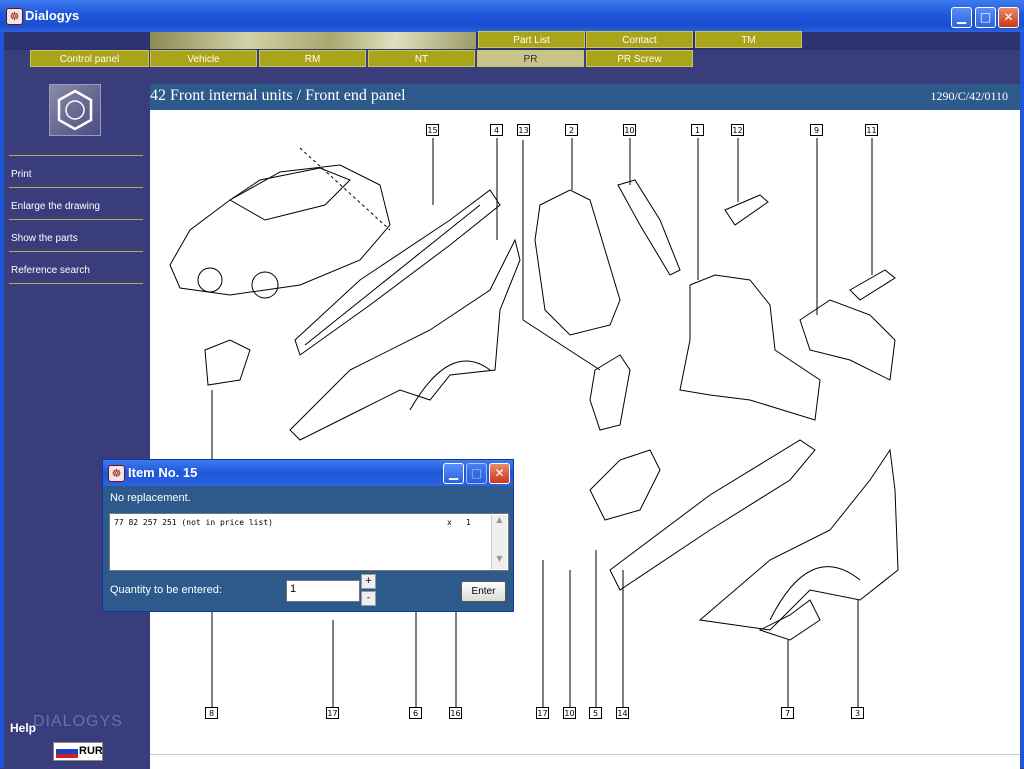 This screenshot has height=769, width=1024. Describe the element at coordinates (496, 130) in the screenshot. I see `callout-4: 4` at that location.